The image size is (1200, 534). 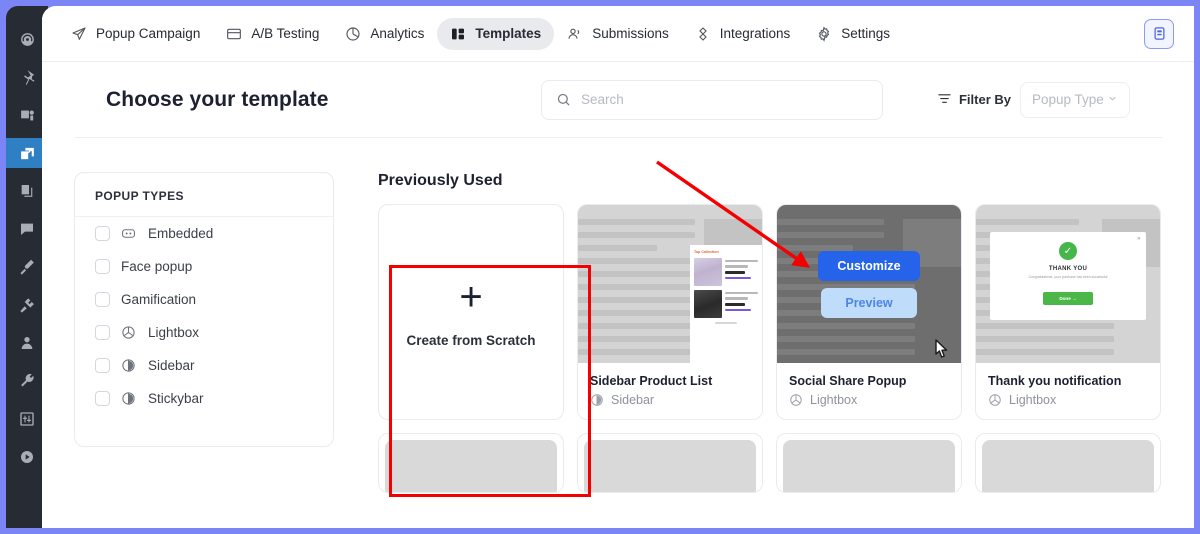 I want to click on template-thumbnail: Customize Preview, so click(x=869, y=284).